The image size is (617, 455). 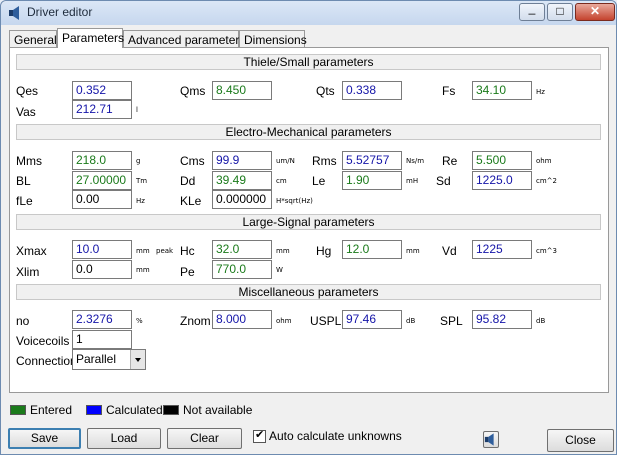 I want to click on checkmark-icon: ✔, so click(x=260, y=435).